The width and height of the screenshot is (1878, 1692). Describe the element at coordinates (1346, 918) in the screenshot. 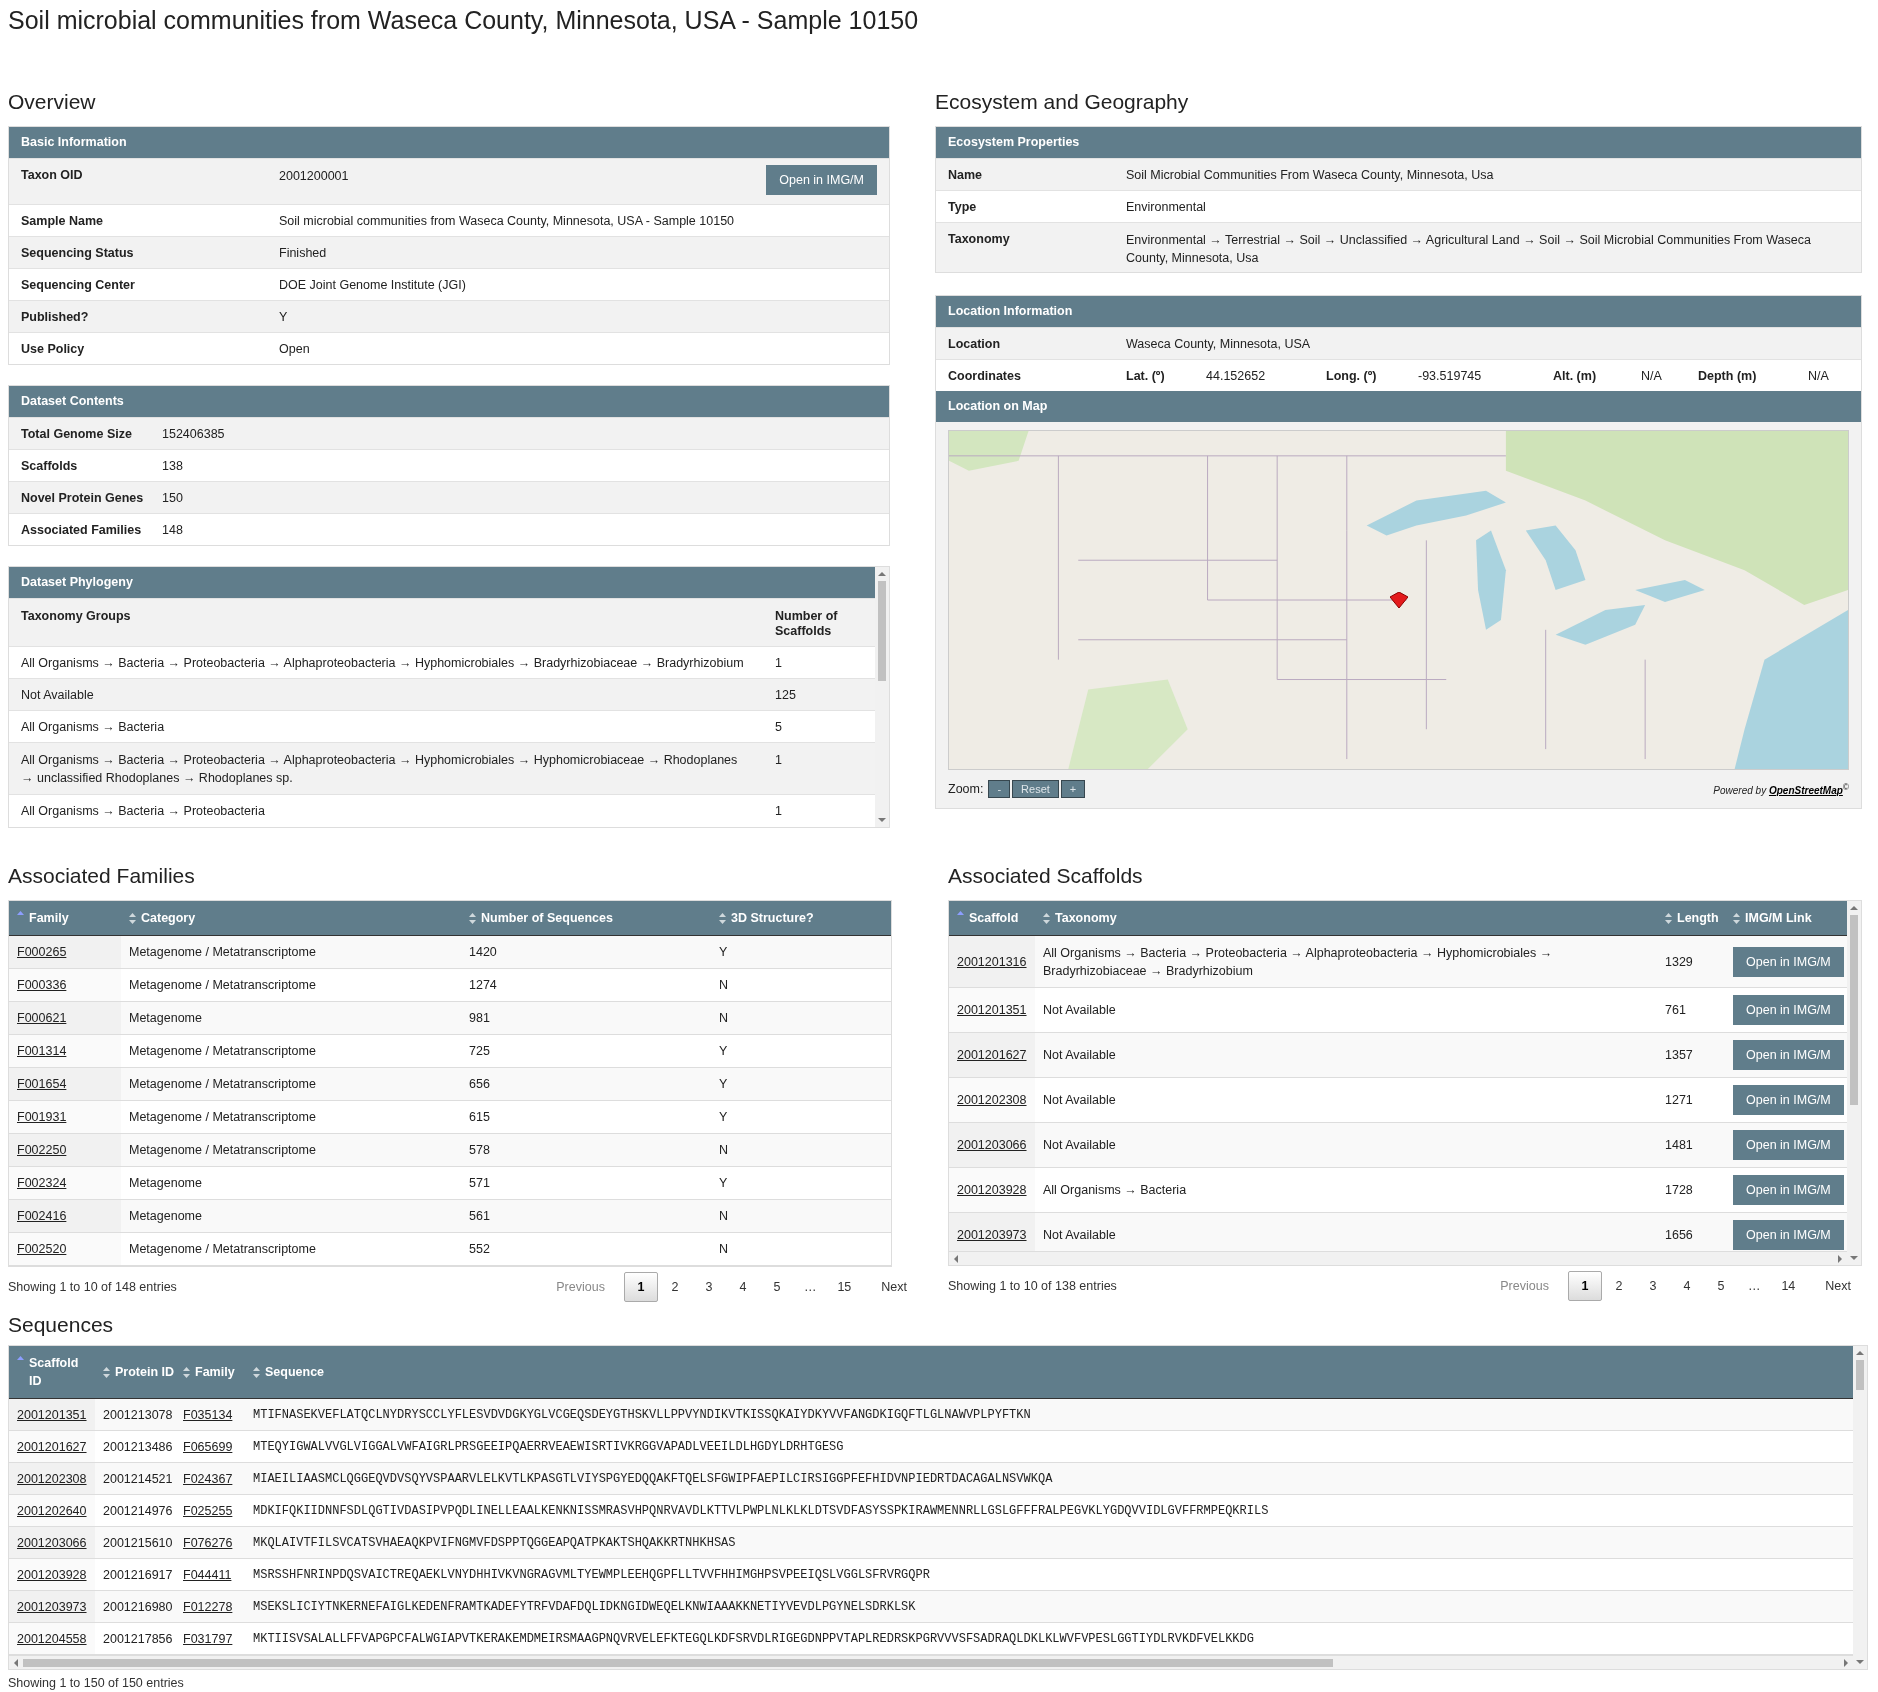

I see `column-header: Taxonomy` at that location.